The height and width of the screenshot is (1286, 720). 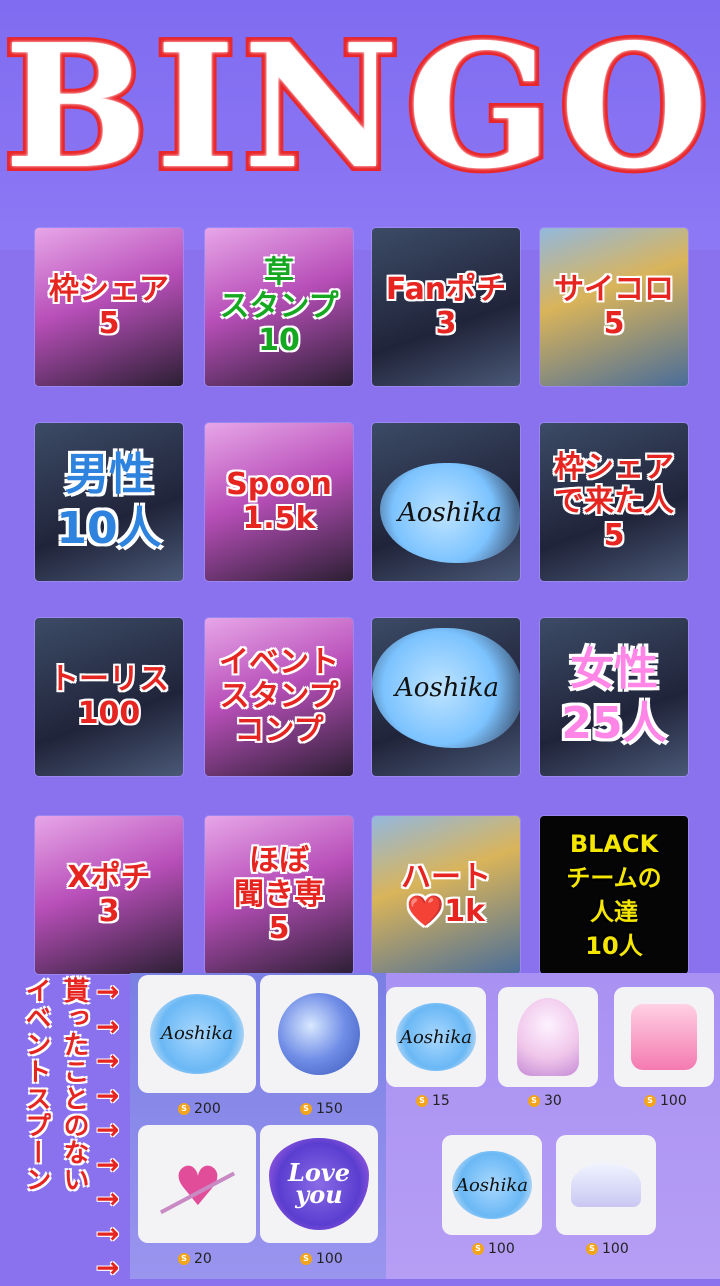 I want to click on bingo-cell-label: 男性 10人, so click(x=109, y=501).